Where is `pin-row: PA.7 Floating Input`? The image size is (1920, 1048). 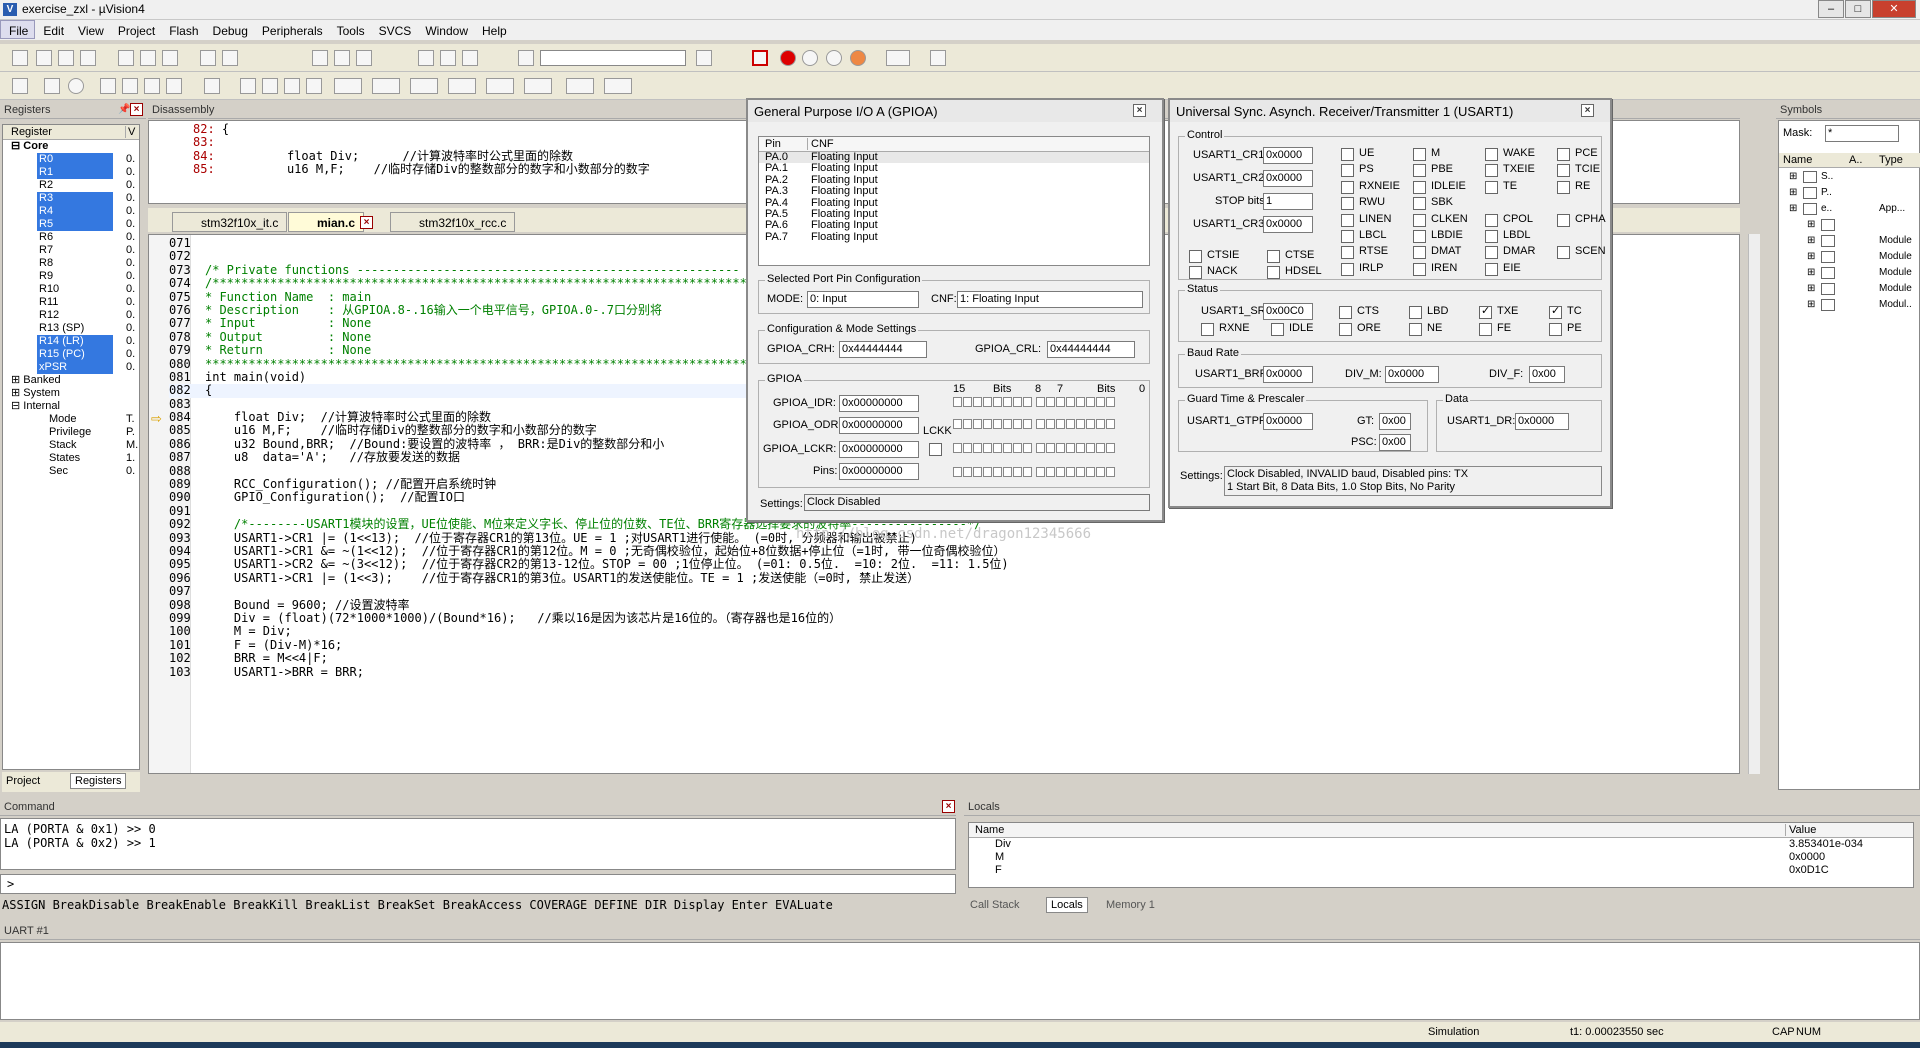
pin-row: PA.7 Floating Input is located at coordinates (954, 237).